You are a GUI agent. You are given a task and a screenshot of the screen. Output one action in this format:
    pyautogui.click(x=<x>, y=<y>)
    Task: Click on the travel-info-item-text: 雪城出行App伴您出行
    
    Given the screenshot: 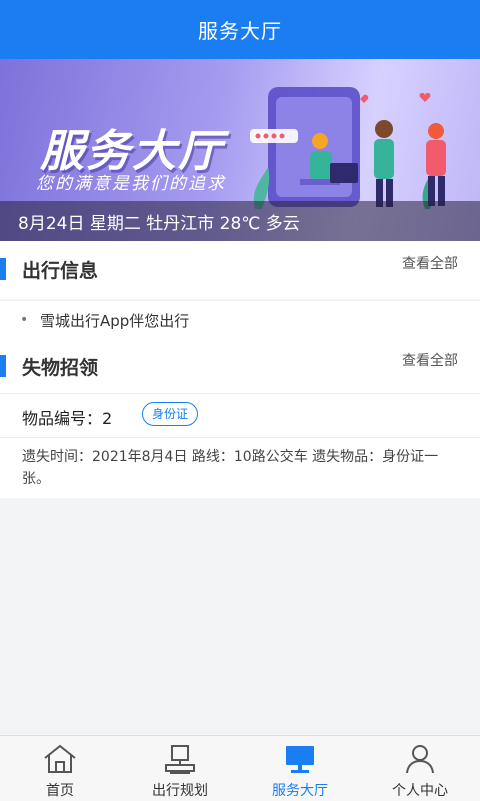 What is the action you would take?
    pyautogui.click(x=115, y=321)
    